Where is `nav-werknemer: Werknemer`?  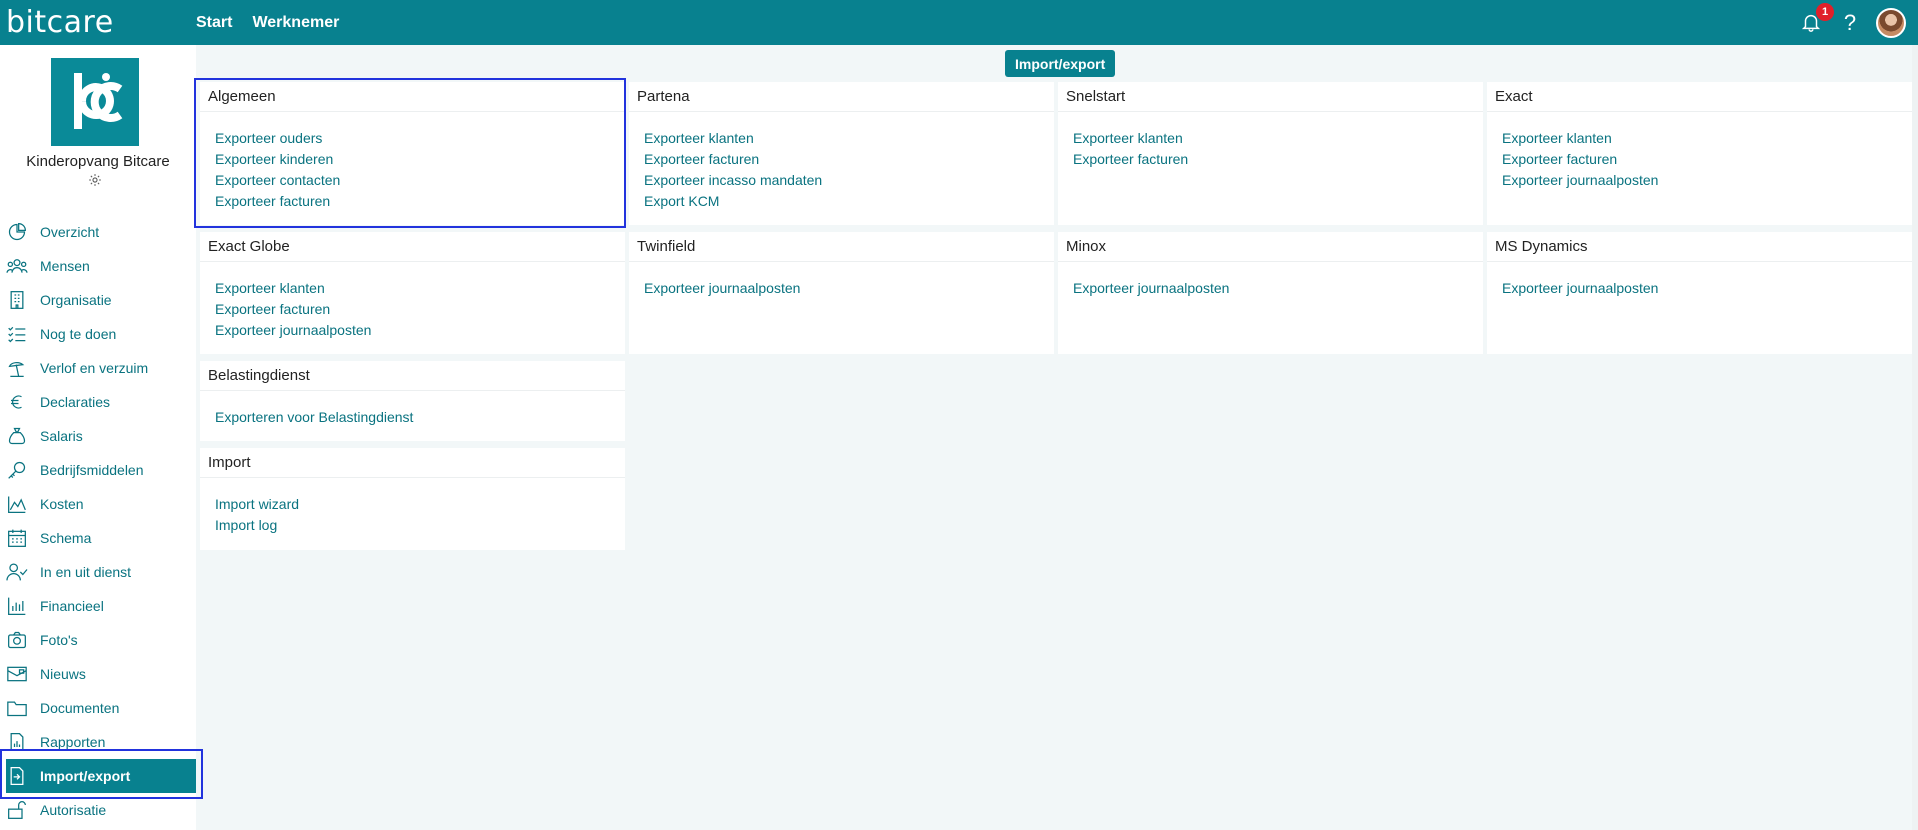 nav-werknemer: Werknemer is located at coordinates (295, 23).